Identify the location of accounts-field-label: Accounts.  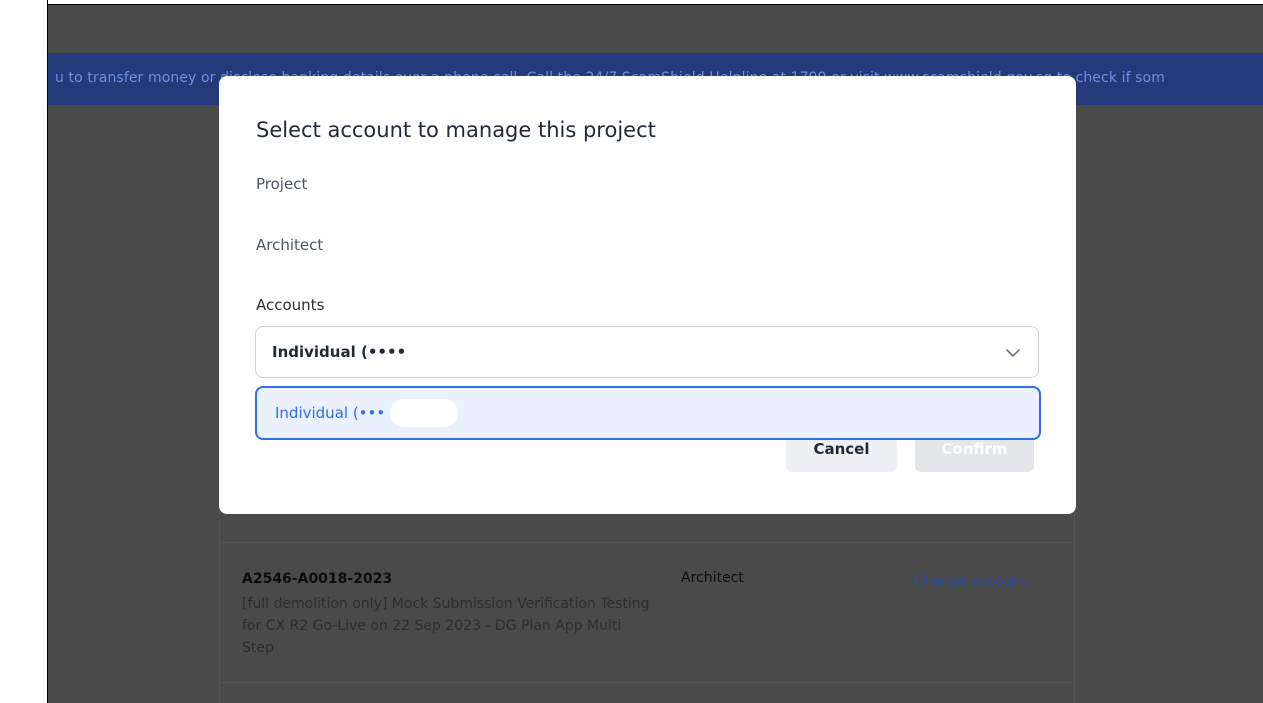
(290, 305).